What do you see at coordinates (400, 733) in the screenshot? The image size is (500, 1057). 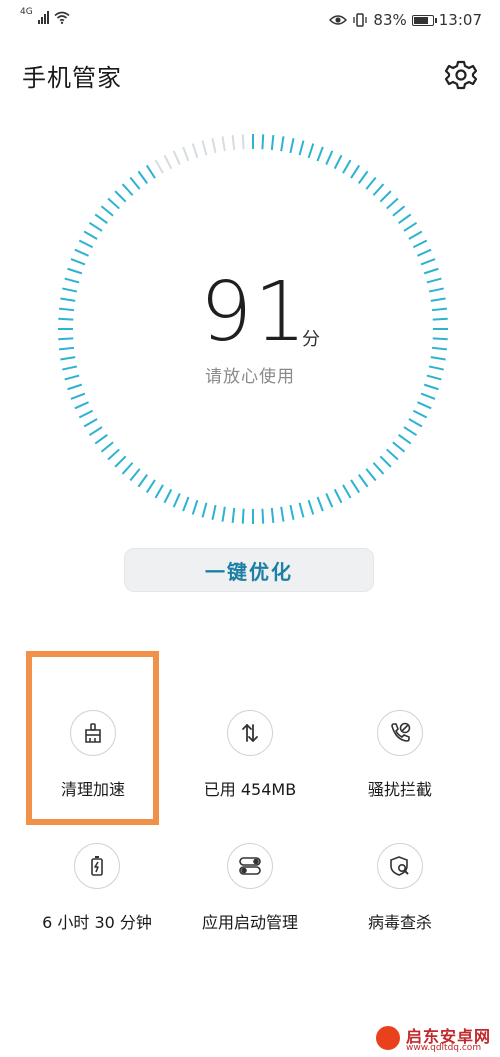 I see `call-block-icon` at bounding box center [400, 733].